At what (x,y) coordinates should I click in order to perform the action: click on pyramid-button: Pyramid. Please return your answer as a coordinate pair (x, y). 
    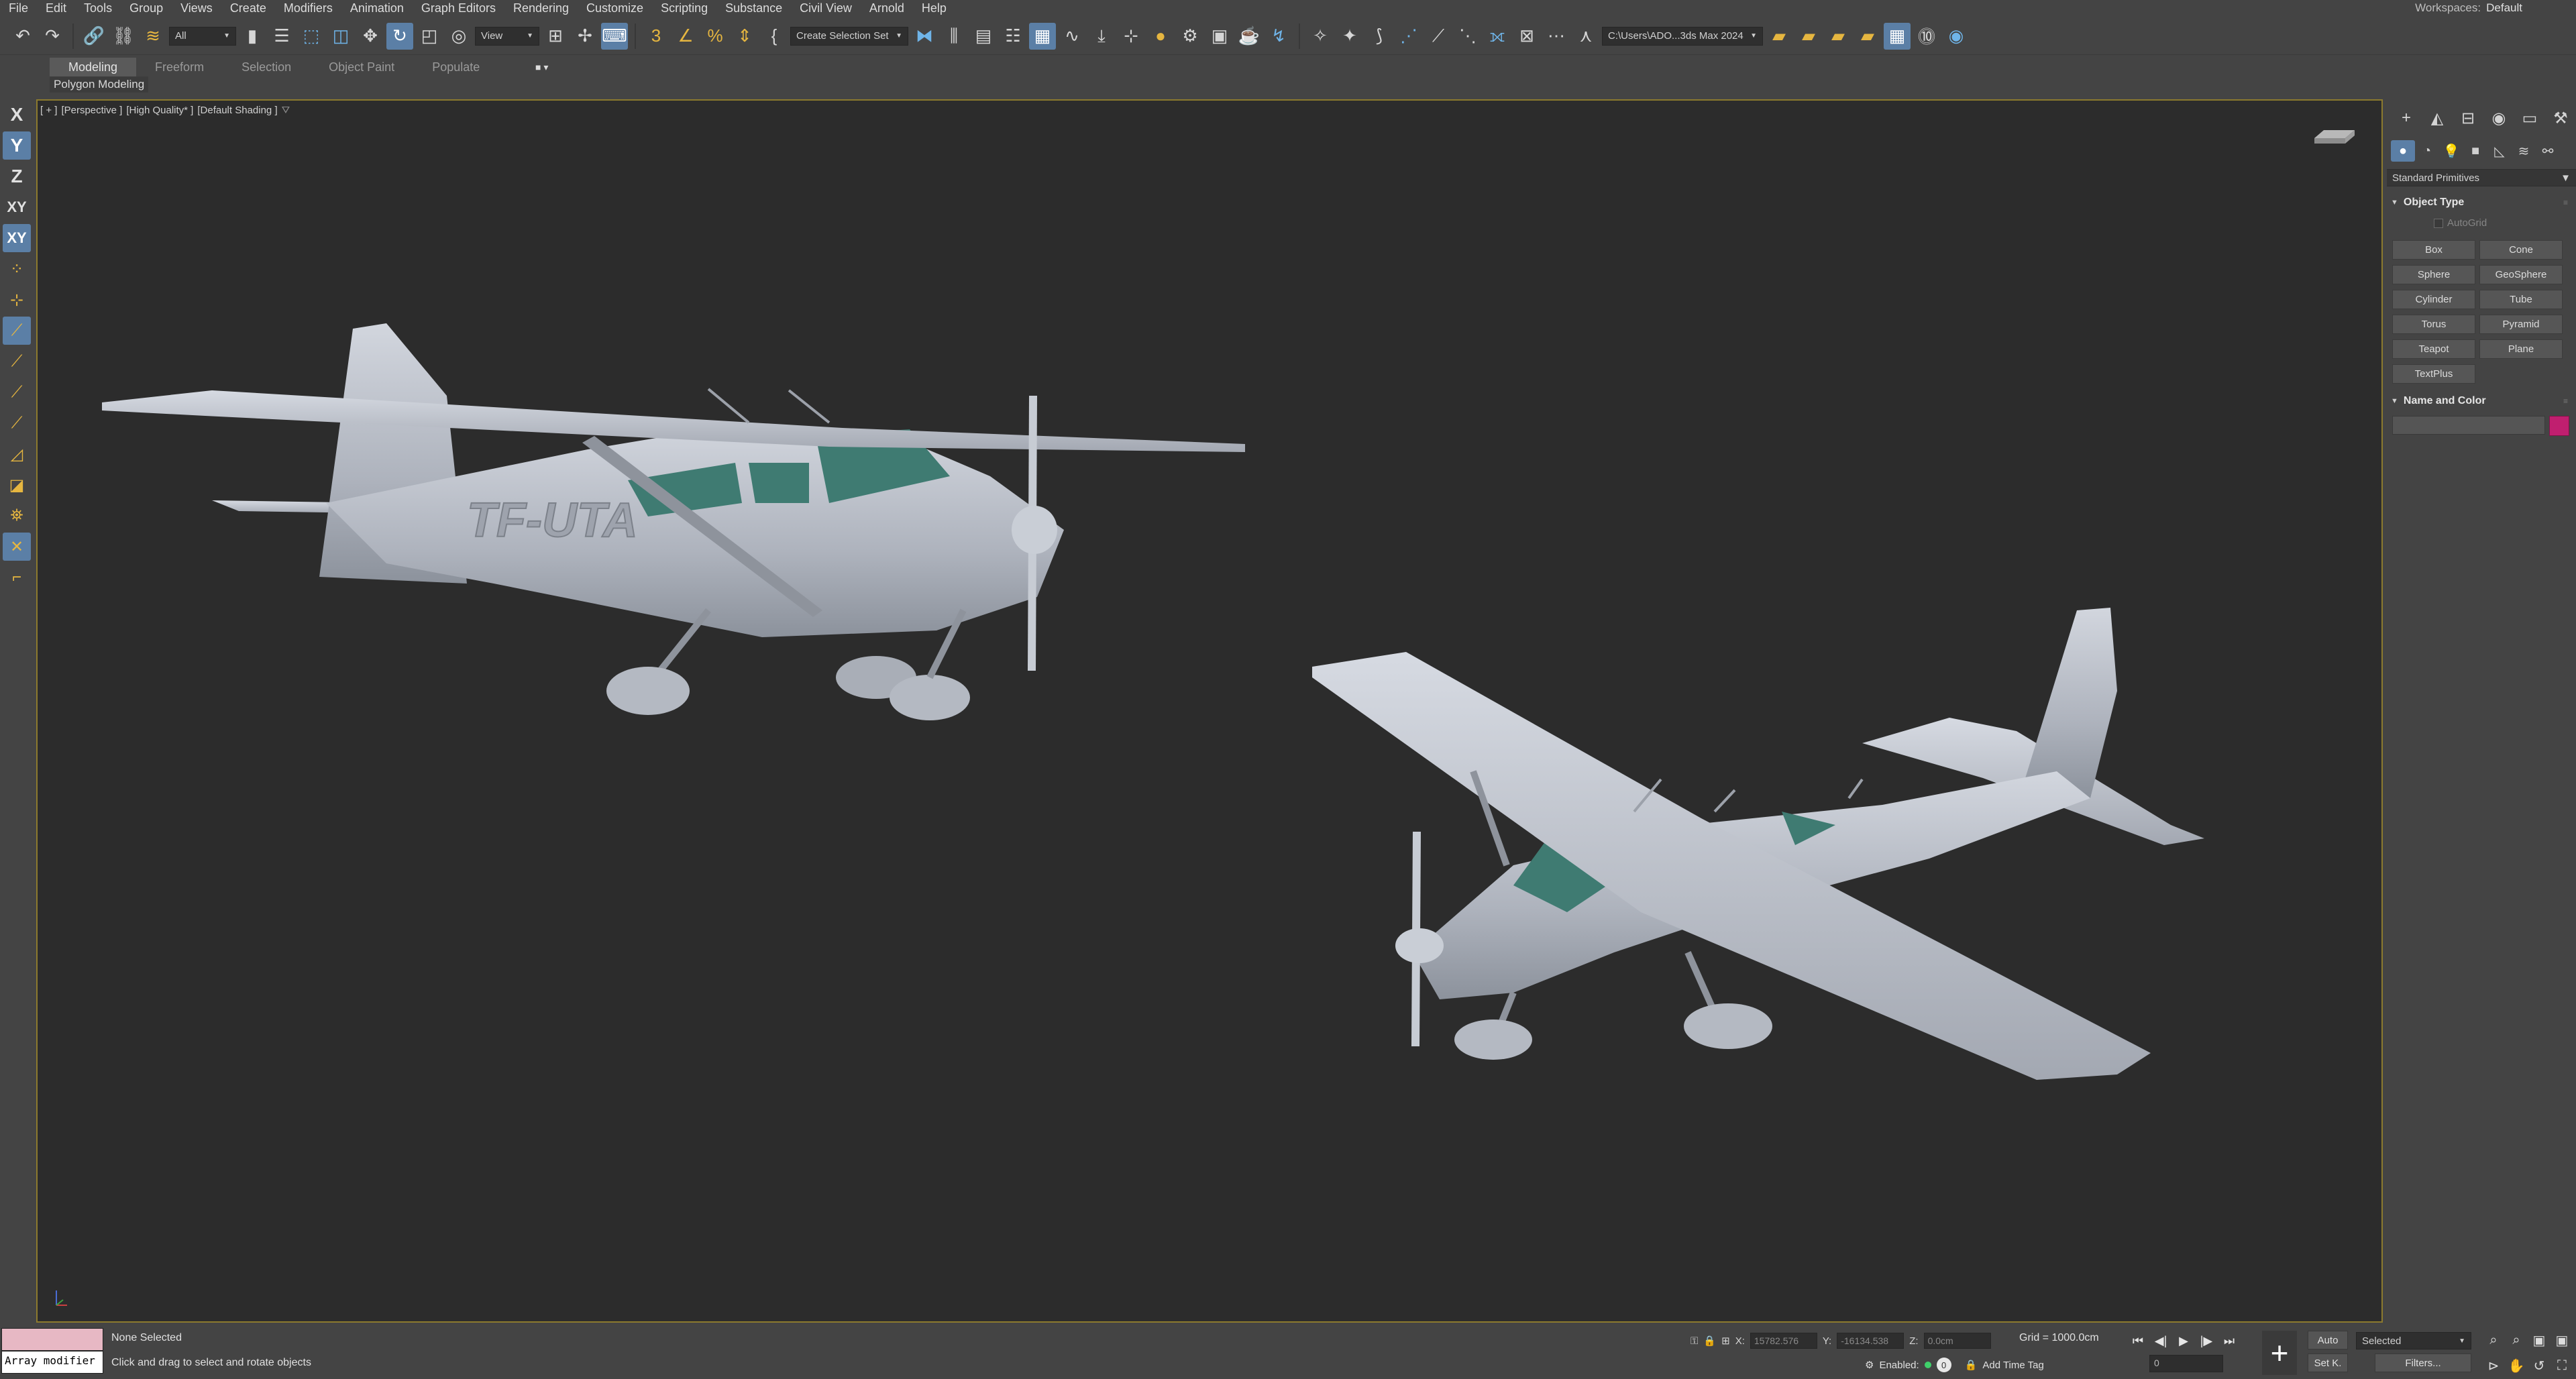
    Looking at the image, I should click on (2521, 324).